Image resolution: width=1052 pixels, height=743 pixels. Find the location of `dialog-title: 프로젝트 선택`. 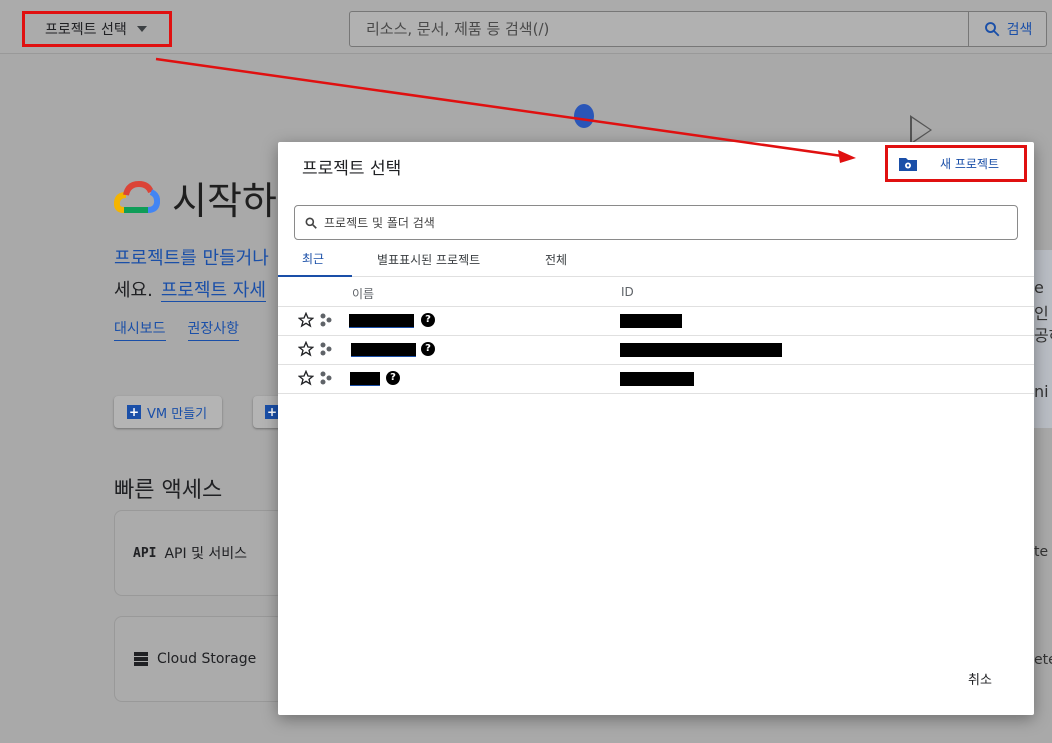

dialog-title: 프로젝트 선택 is located at coordinates (352, 169).